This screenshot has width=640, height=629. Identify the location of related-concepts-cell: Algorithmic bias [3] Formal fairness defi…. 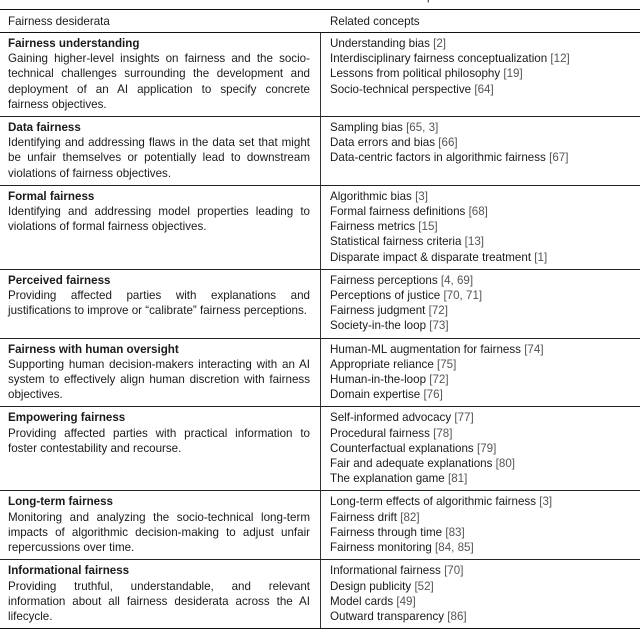
(480, 227).